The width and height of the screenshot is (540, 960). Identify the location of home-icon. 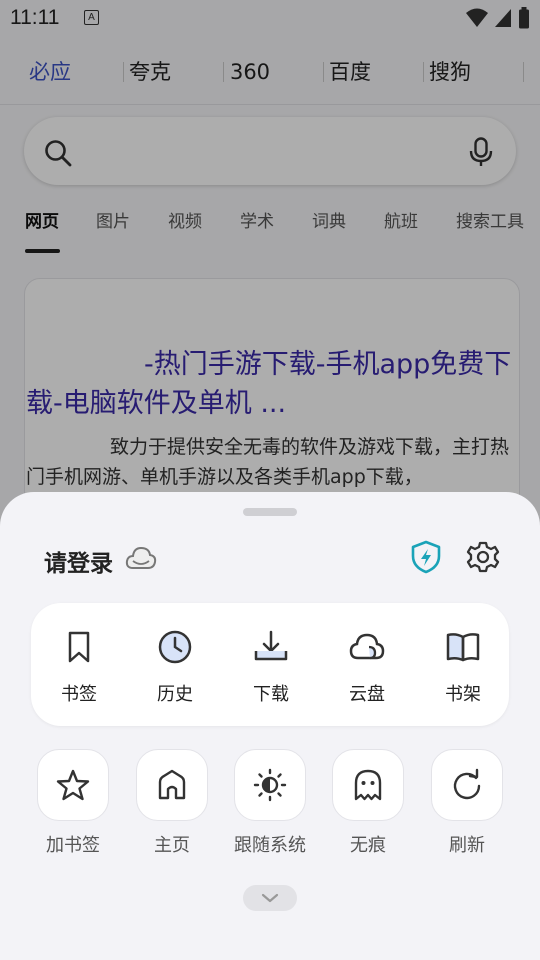
(172, 784).